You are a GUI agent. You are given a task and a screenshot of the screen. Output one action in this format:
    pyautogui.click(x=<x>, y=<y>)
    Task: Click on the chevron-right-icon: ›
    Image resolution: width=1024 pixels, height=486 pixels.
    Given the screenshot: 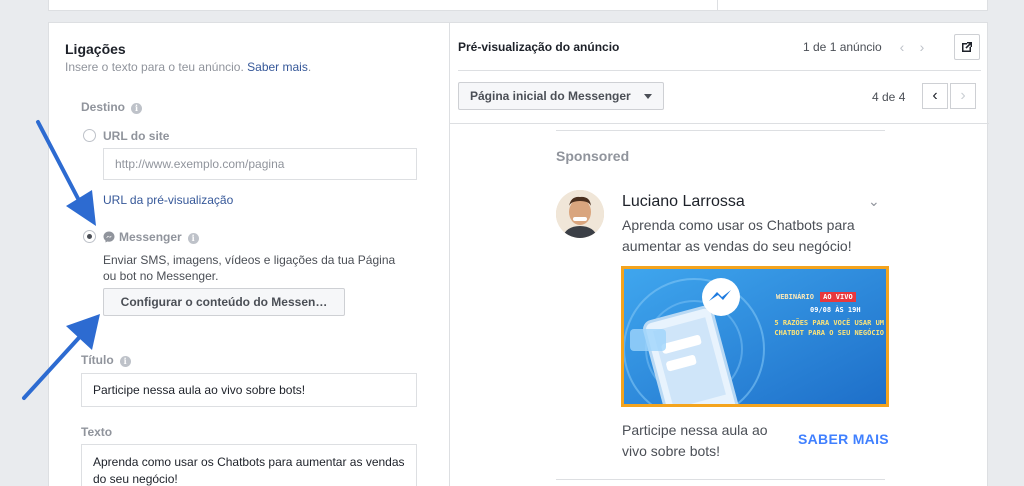 What is the action you would take?
    pyautogui.click(x=922, y=47)
    